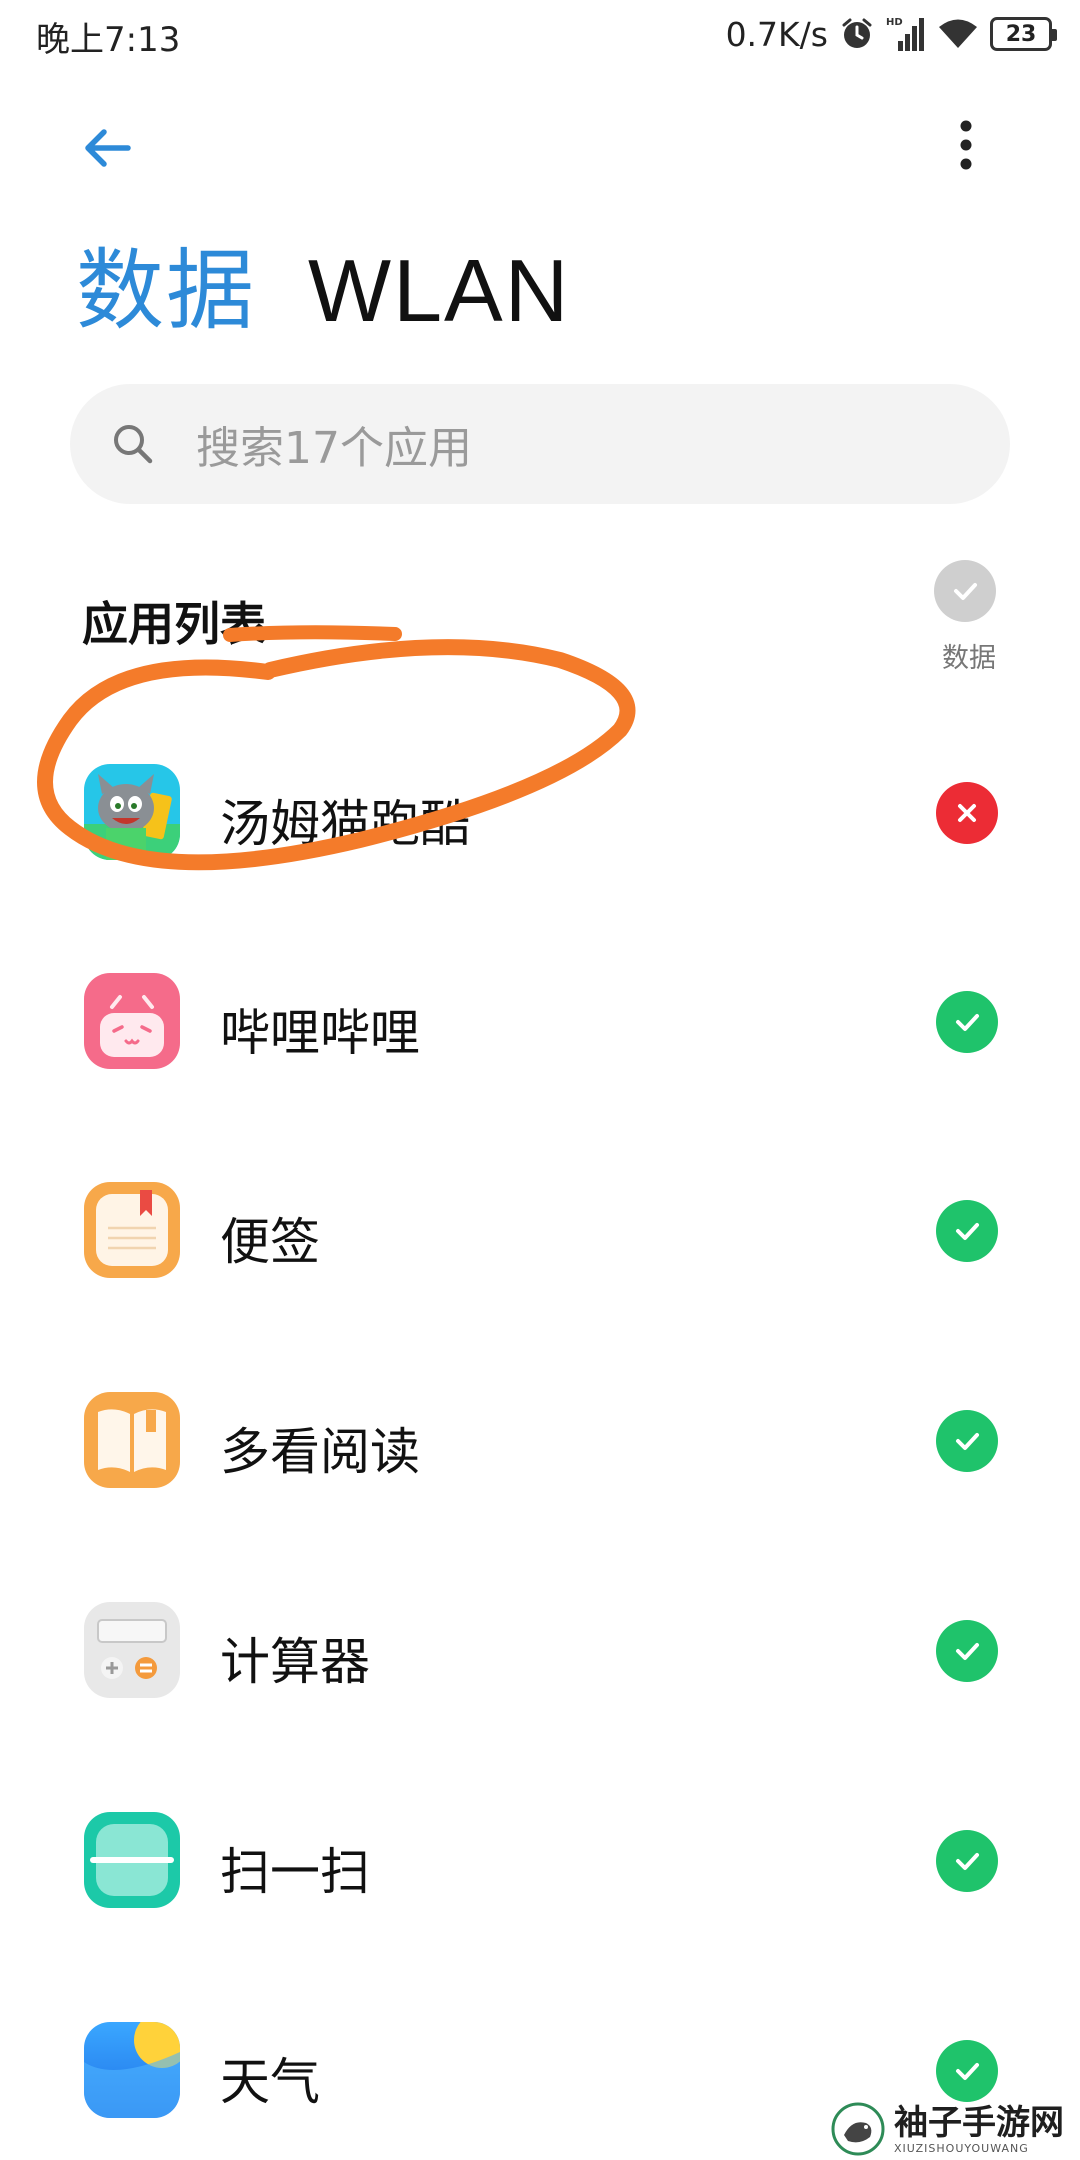 The width and height of the screenshot is (1080, 2160). What do you see at coordinates (858, 2129) in the screenshot?
I see `watermark-logo` at bounding box center [858, 2129].